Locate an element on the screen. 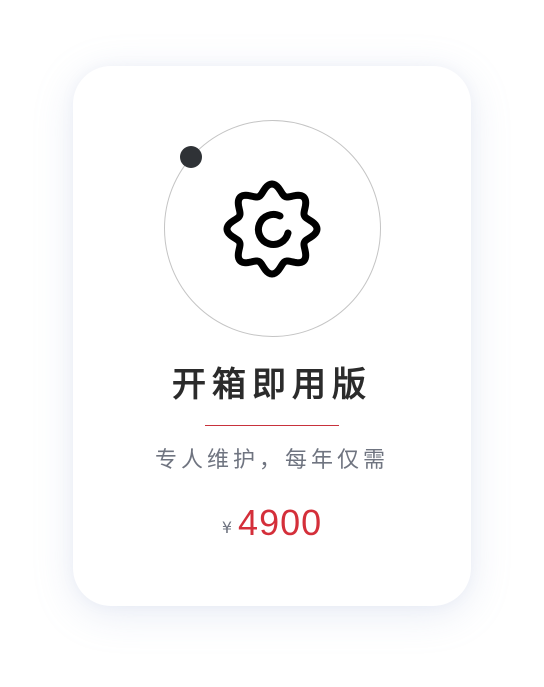 The height and width of the screenshot is (687, 544). price-amount: 4900 is located at coordinates (280, 522).